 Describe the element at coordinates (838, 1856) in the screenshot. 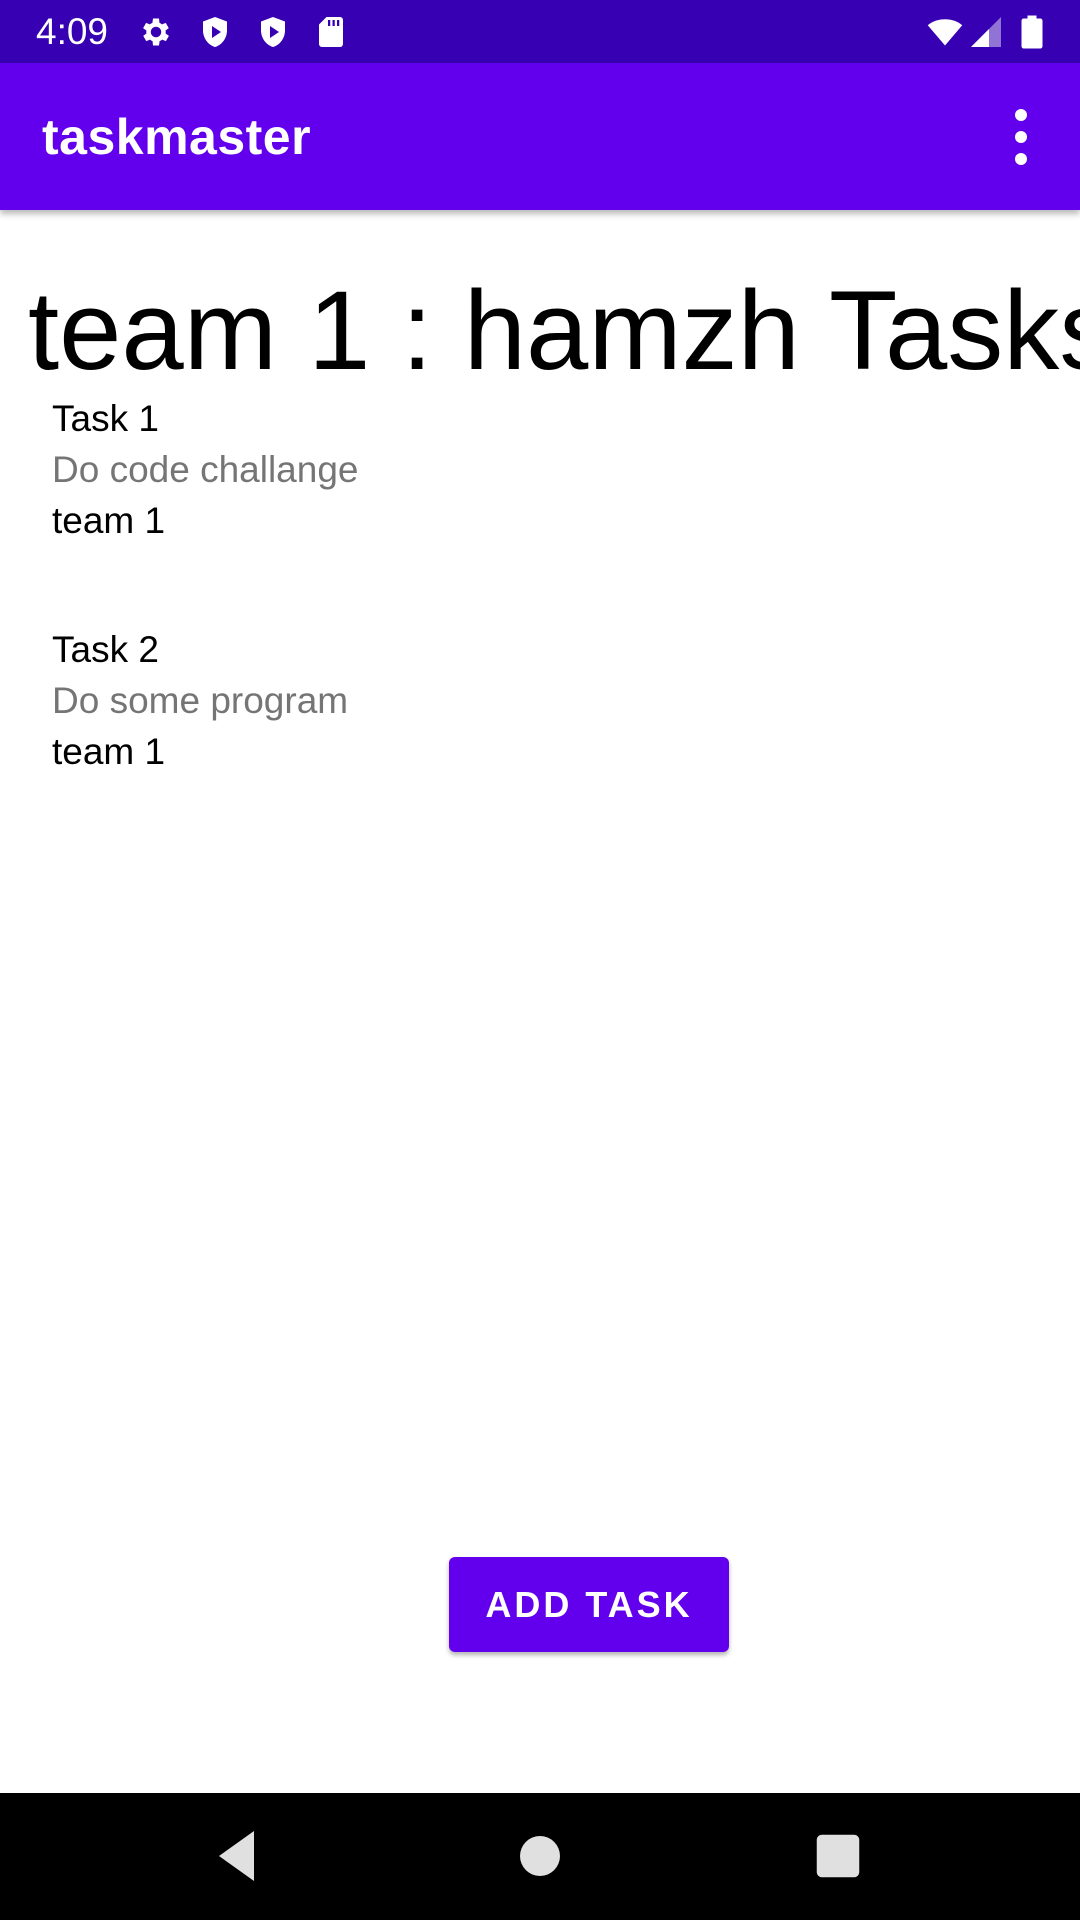

I see `recents-icon` at that location.